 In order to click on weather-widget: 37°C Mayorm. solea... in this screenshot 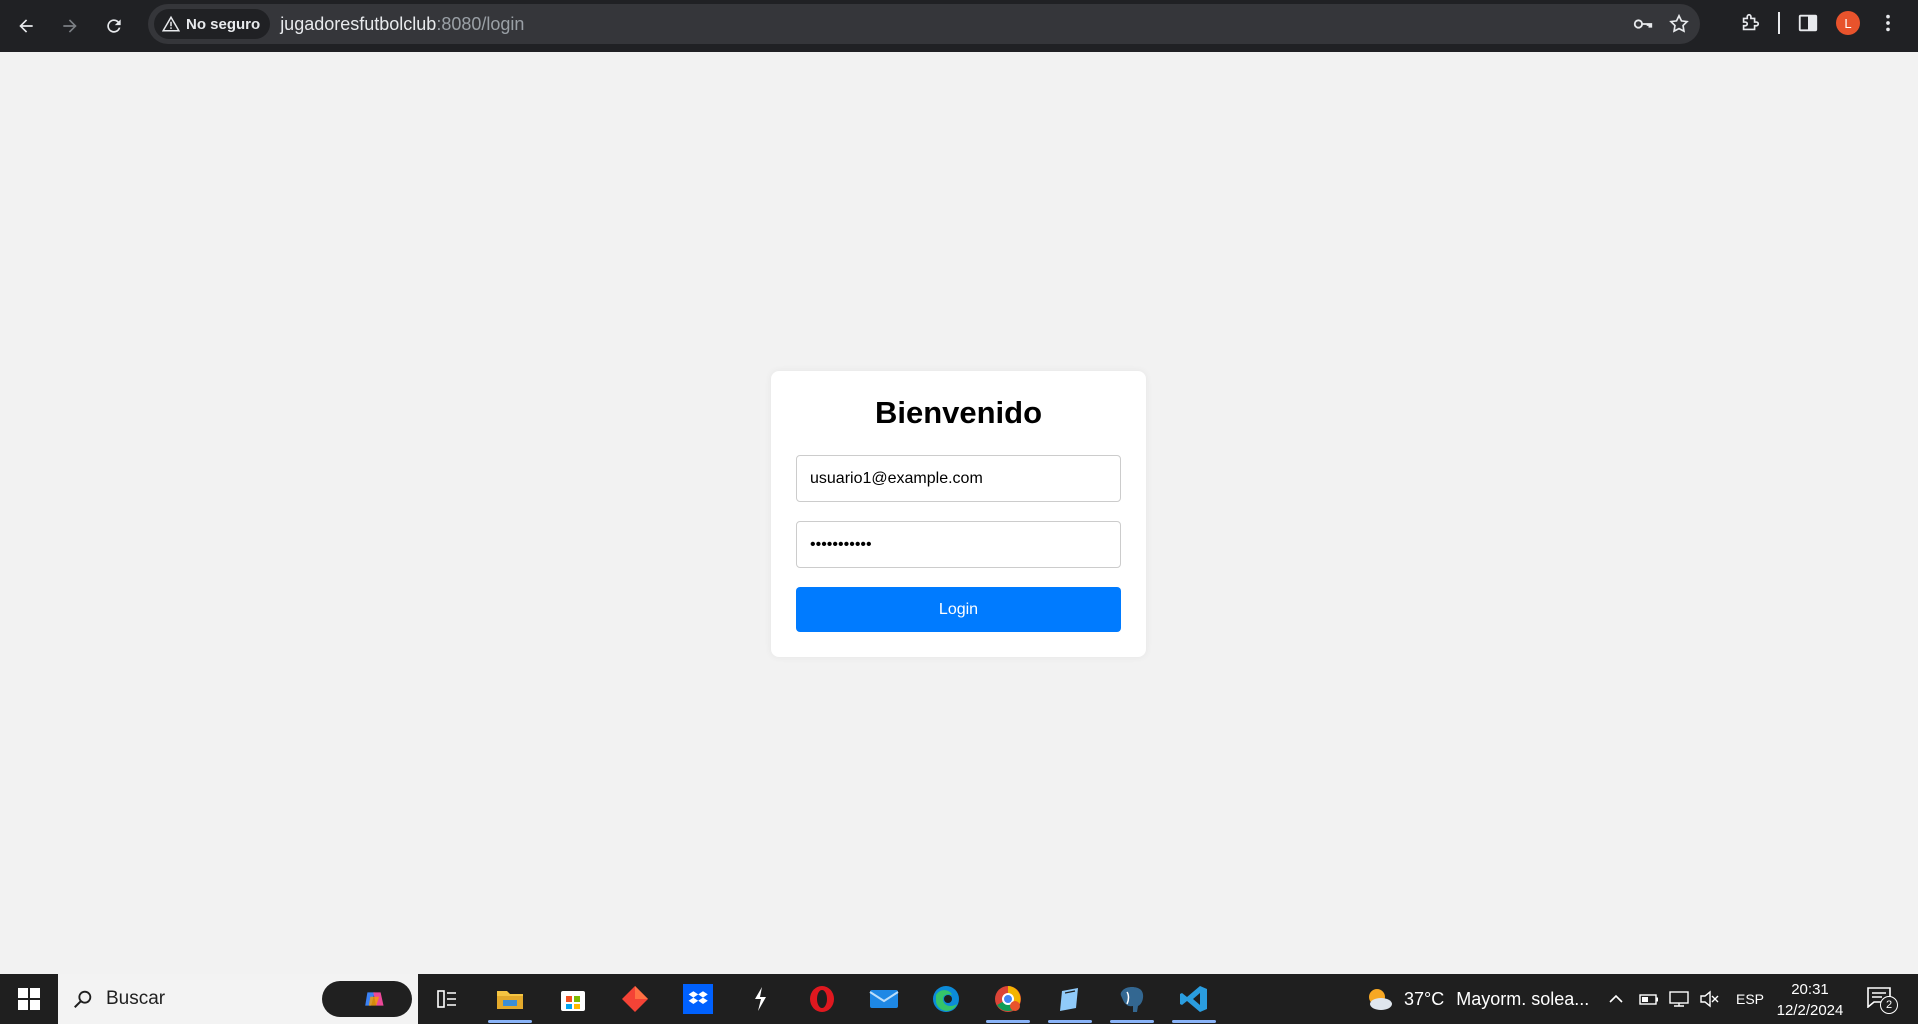, I will do `click(1476, 999)`.